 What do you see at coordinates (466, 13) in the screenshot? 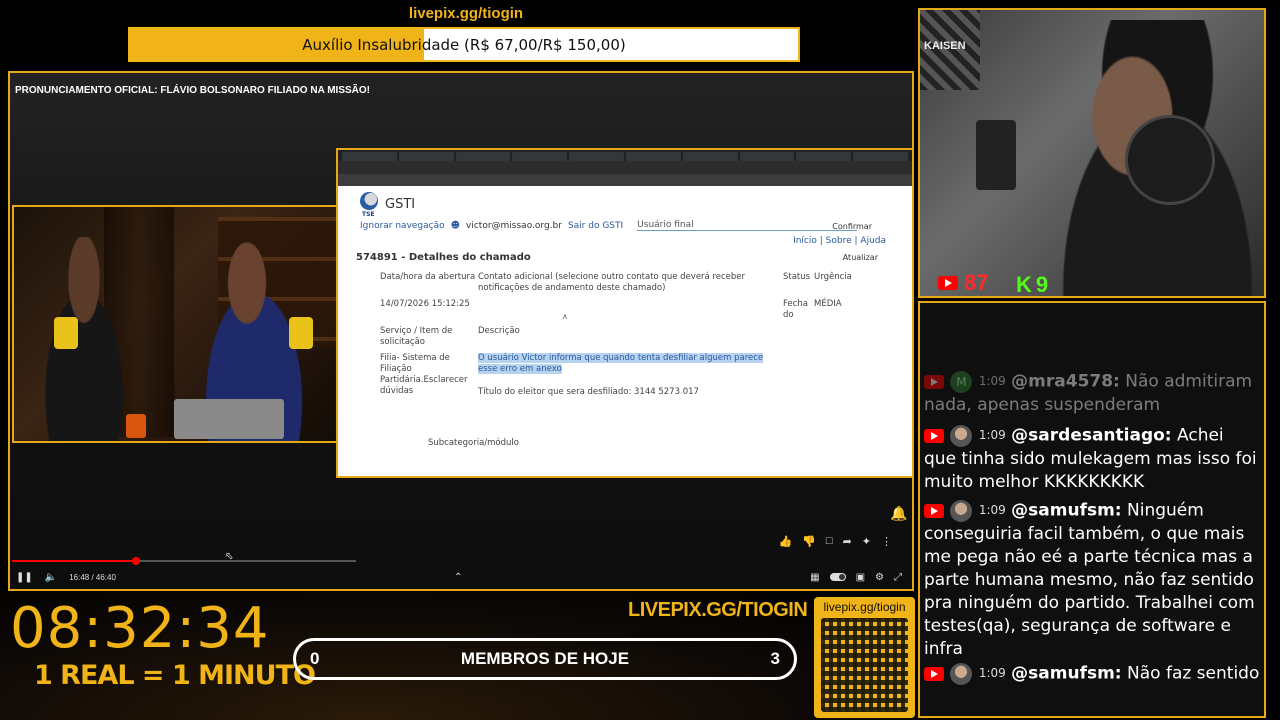
I see `livepix-link-top: livepix.gg/tiogin` at bounding box center [466, 13].